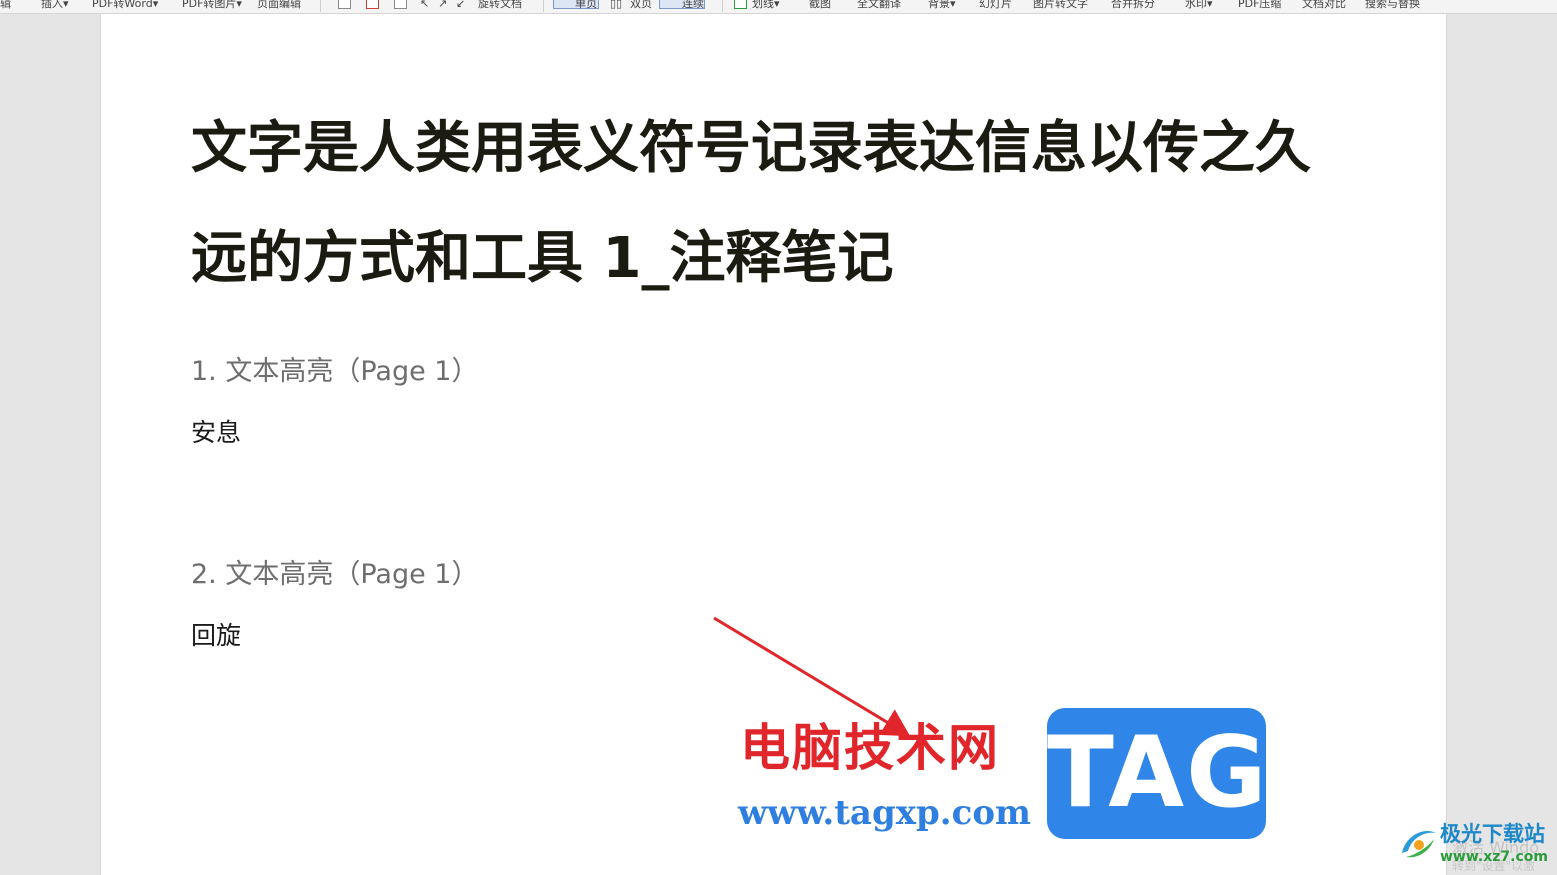  I want to click on aurora-logo-name: 极光下载站, so click(1492, 834).